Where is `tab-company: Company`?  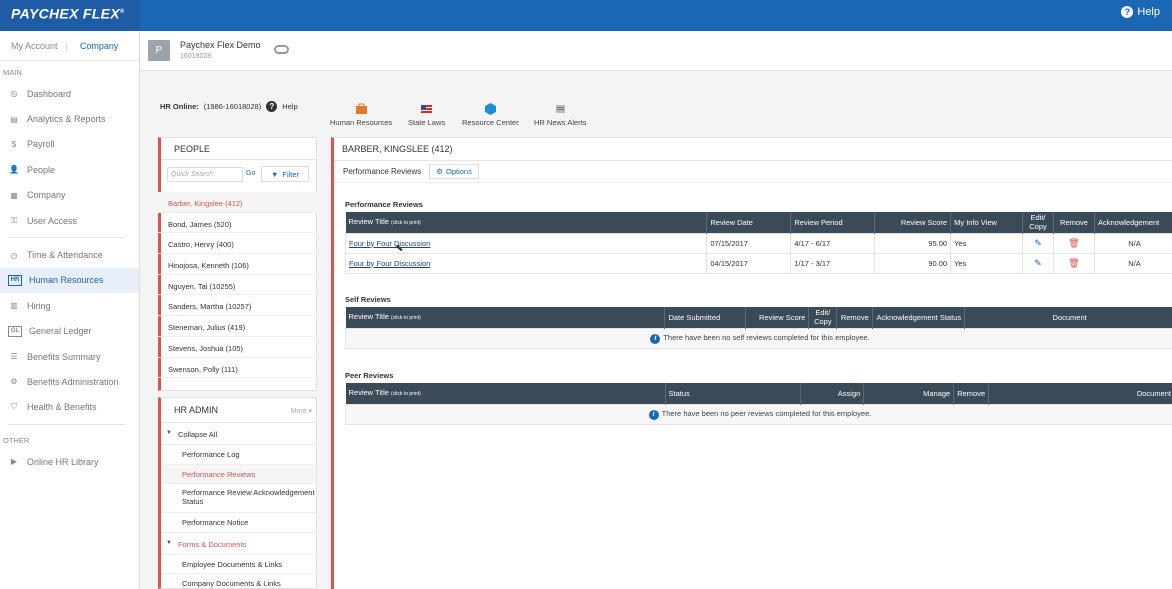
tab-company: Company is located at coordinates (99, 46).